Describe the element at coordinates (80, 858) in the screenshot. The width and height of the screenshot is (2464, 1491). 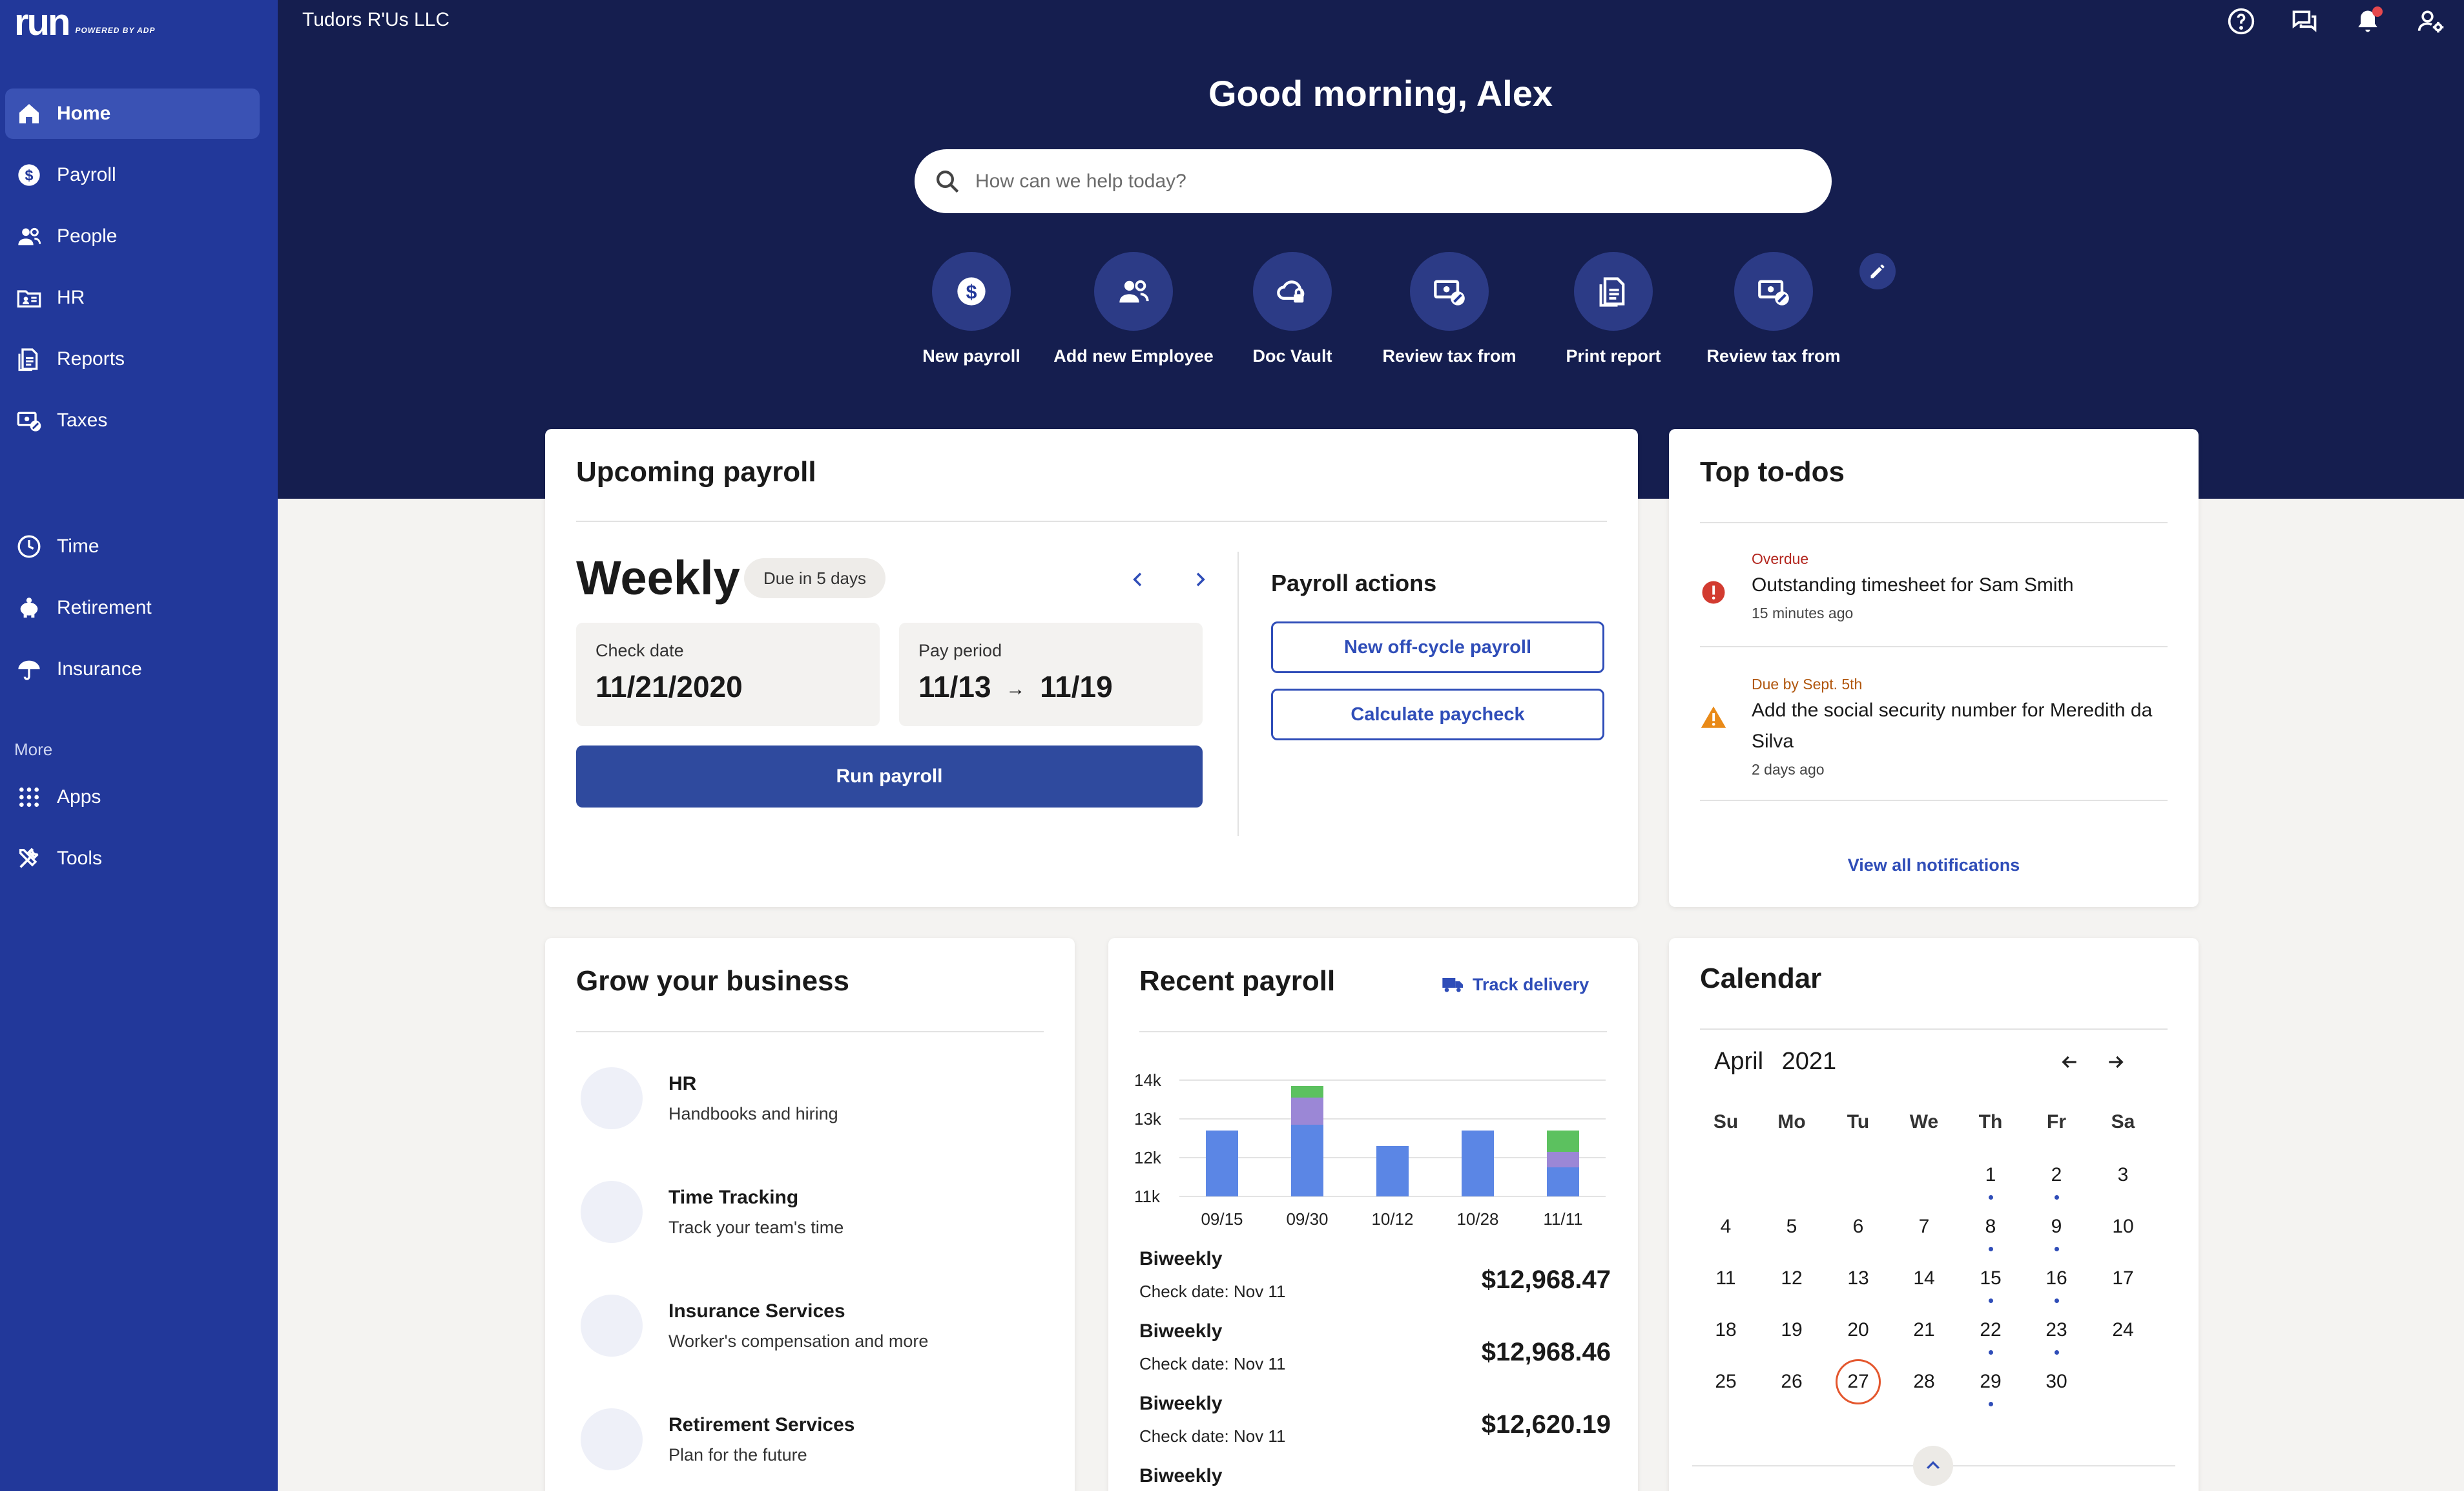
I see `sidebar-item-label: Tools` at that location.